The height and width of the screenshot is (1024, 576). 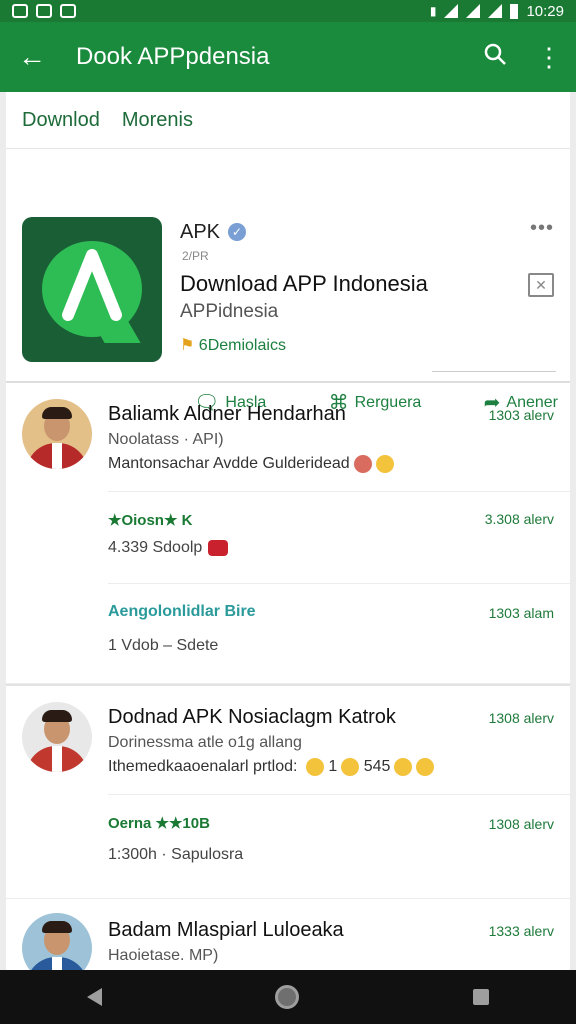 I want to click on review-time: 1303 alerv, so click(x=521, y=415).